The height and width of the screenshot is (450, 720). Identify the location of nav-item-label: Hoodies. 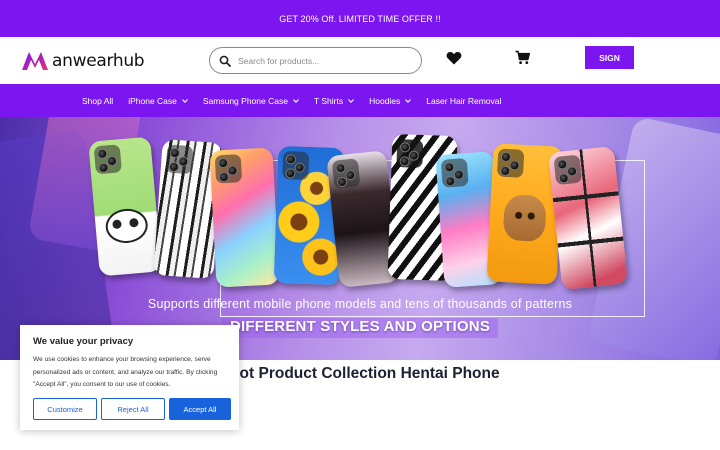
(385, 100).